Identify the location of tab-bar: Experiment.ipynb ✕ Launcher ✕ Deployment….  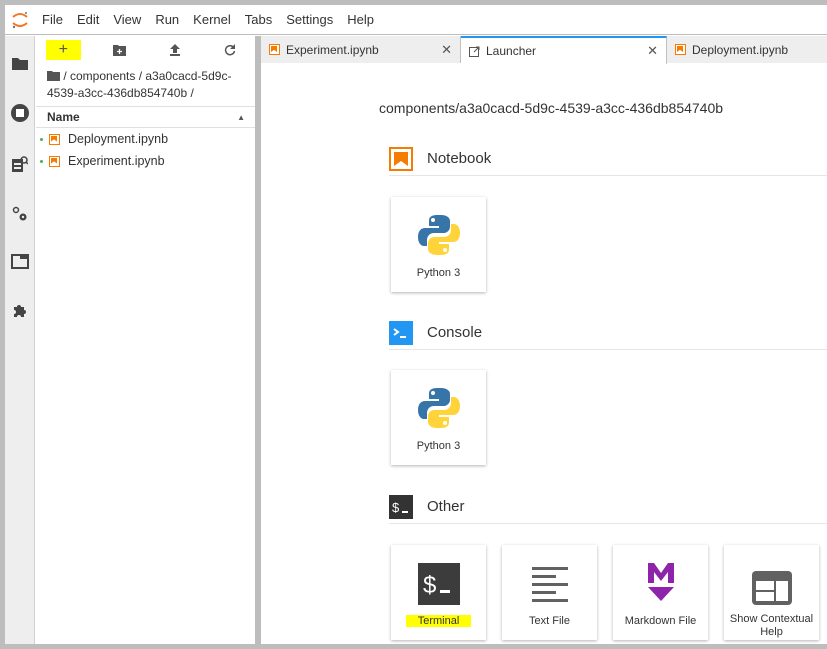
(544, 50).